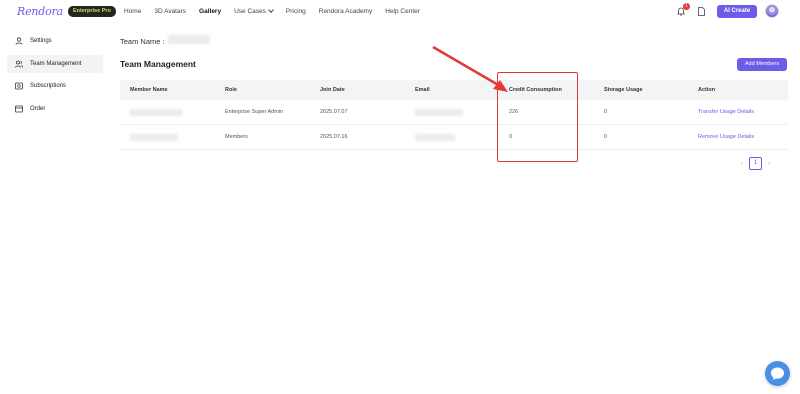 This screenshot has height=394, width=800. Describe the element at coordinates (422, 90) in the screenshot. I see `column-header: Email` at that location.